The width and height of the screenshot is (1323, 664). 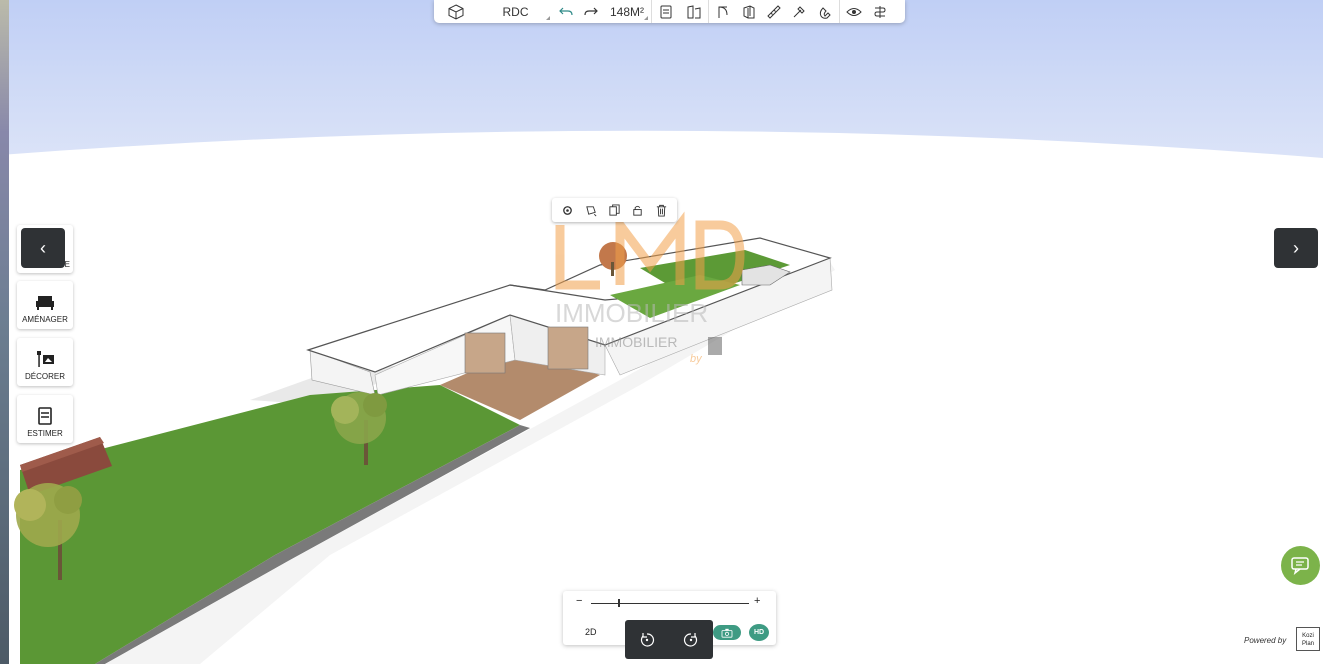 I want to click on cart-icon, so click(x=45, y=416).